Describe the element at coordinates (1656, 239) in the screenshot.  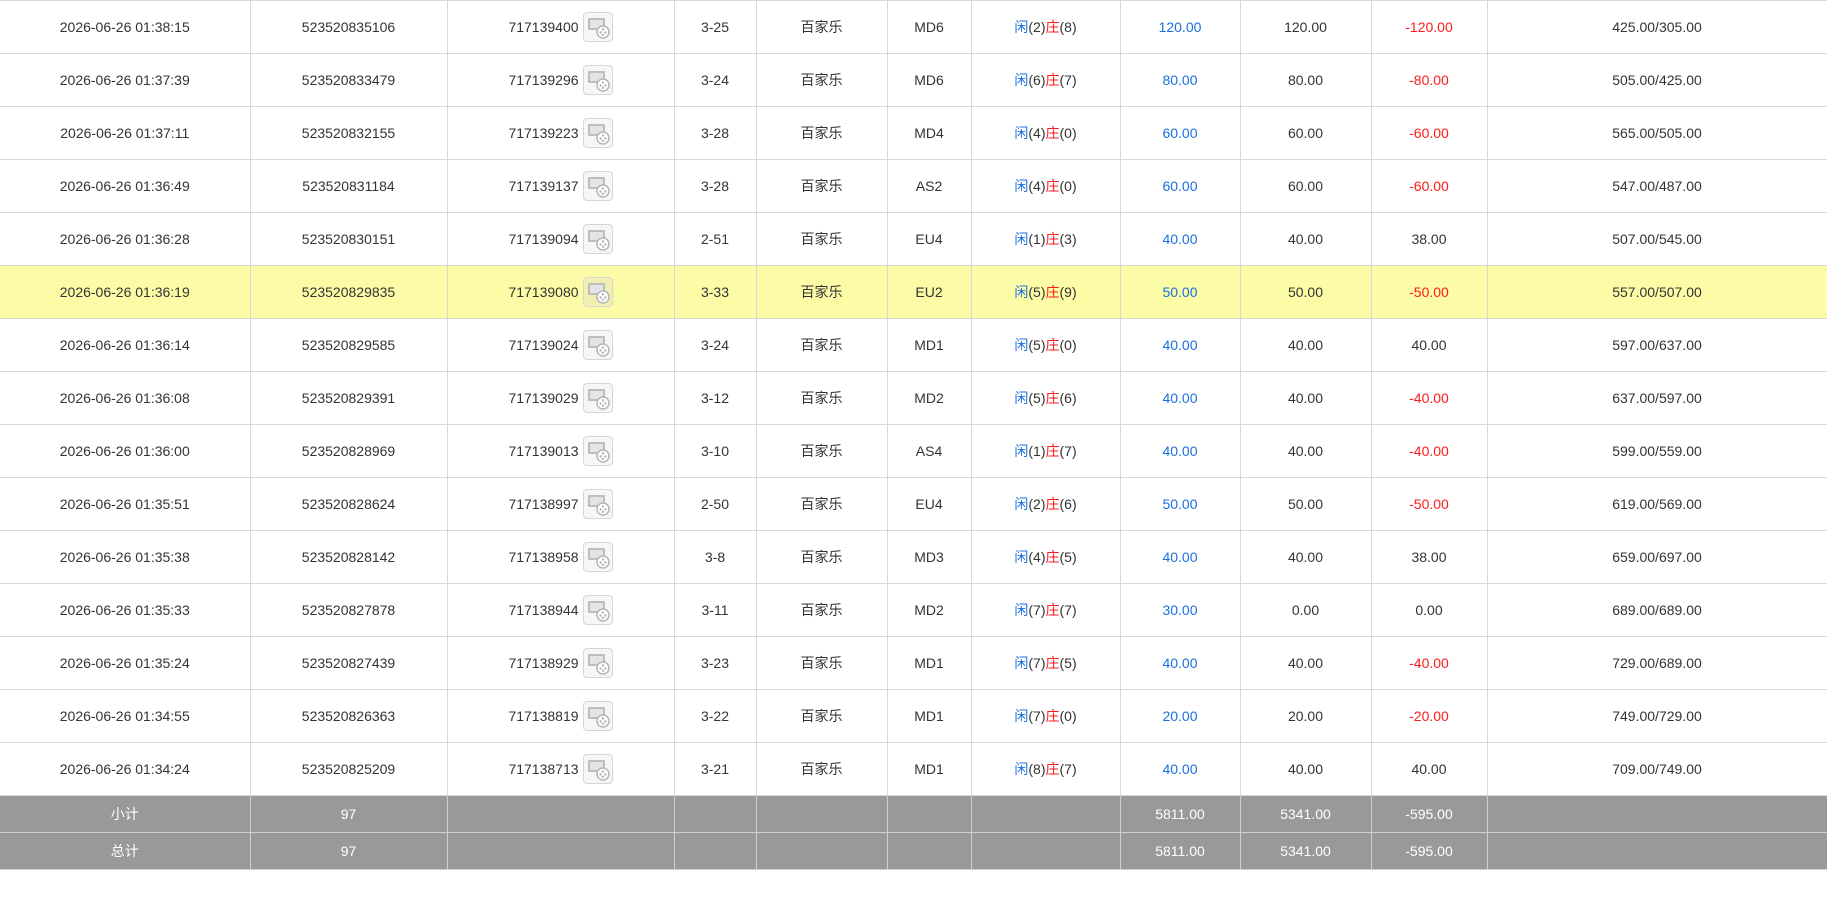
I see `balance-change: 507.00/545.00` at that location.